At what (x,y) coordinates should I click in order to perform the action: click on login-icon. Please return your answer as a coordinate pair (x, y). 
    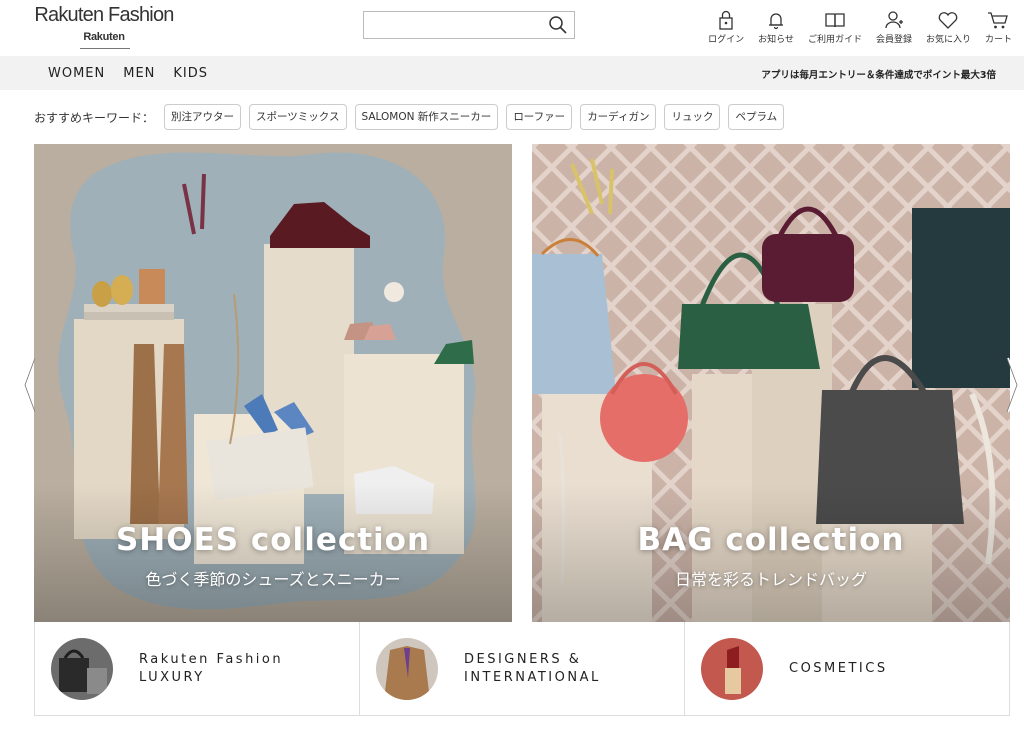
    Looking at the image, I should click on (726, 20).